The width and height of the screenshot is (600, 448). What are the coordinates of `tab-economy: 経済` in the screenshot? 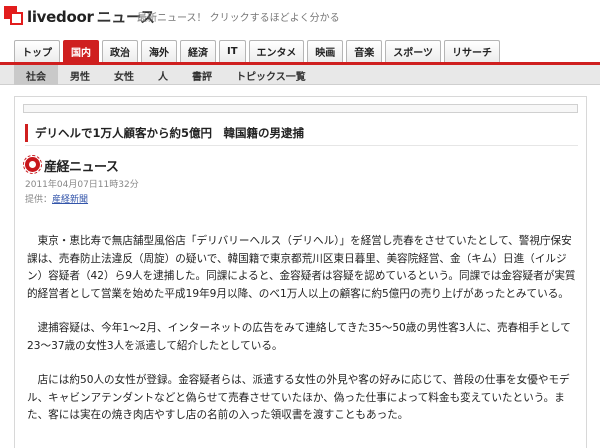 It's located at (198, 51).